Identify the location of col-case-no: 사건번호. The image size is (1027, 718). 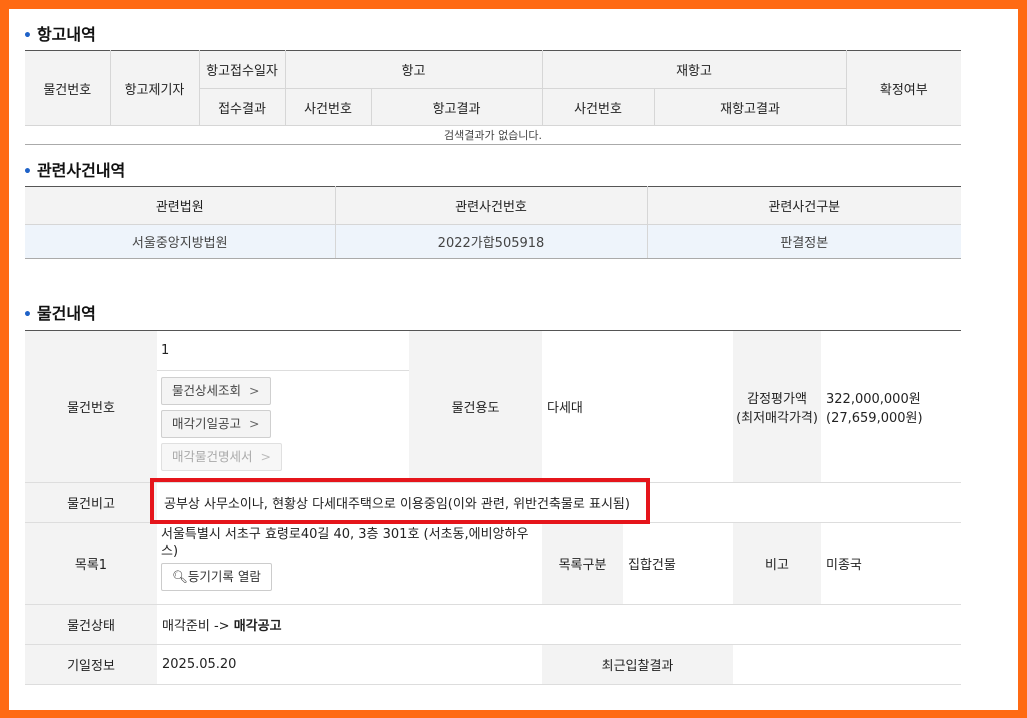
(328, 107).